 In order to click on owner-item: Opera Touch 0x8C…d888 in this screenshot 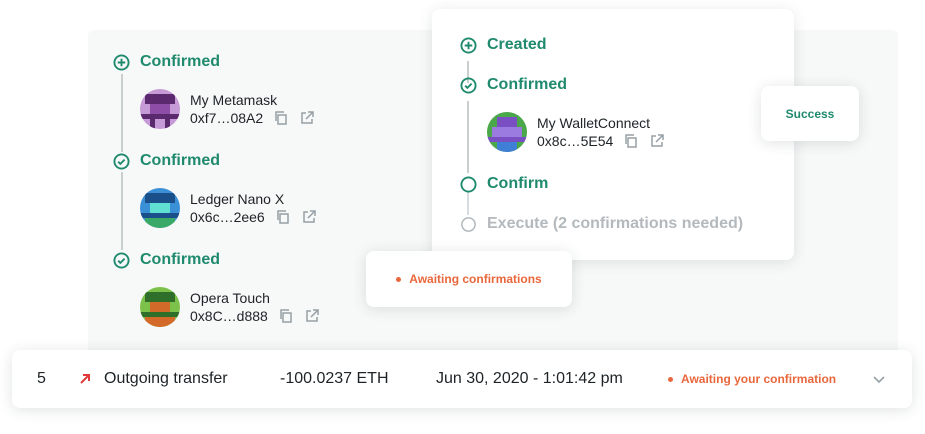, I will do `click(230, 307)`.